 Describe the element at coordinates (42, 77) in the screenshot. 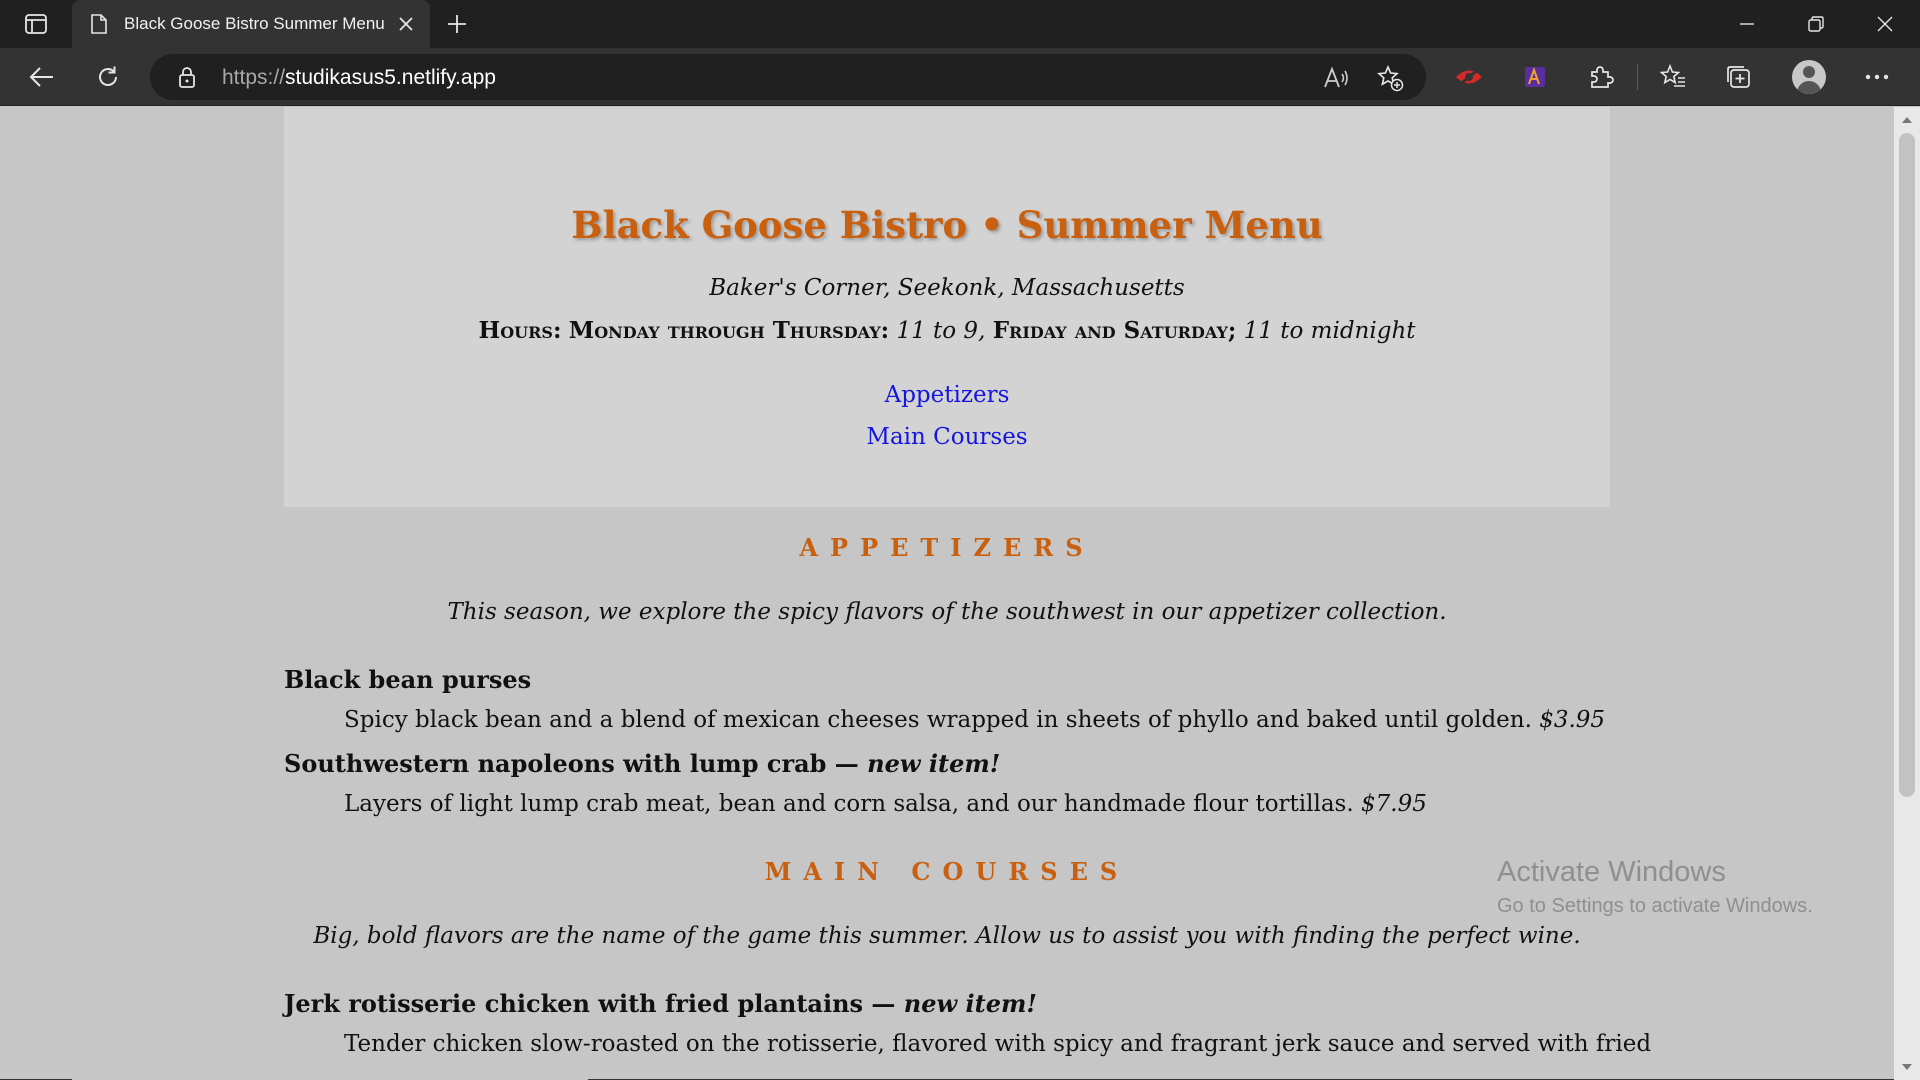

I see `back-arrow-icon` at that location.